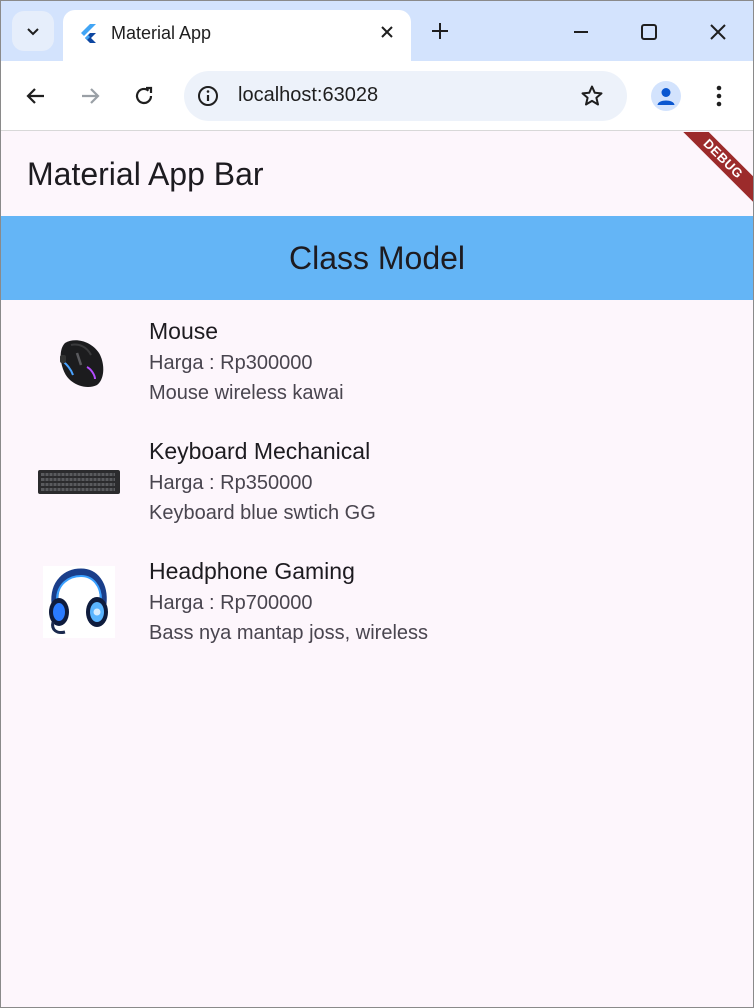  I want to click on item-description: Mouse wireless kawai, so click(246, 393).